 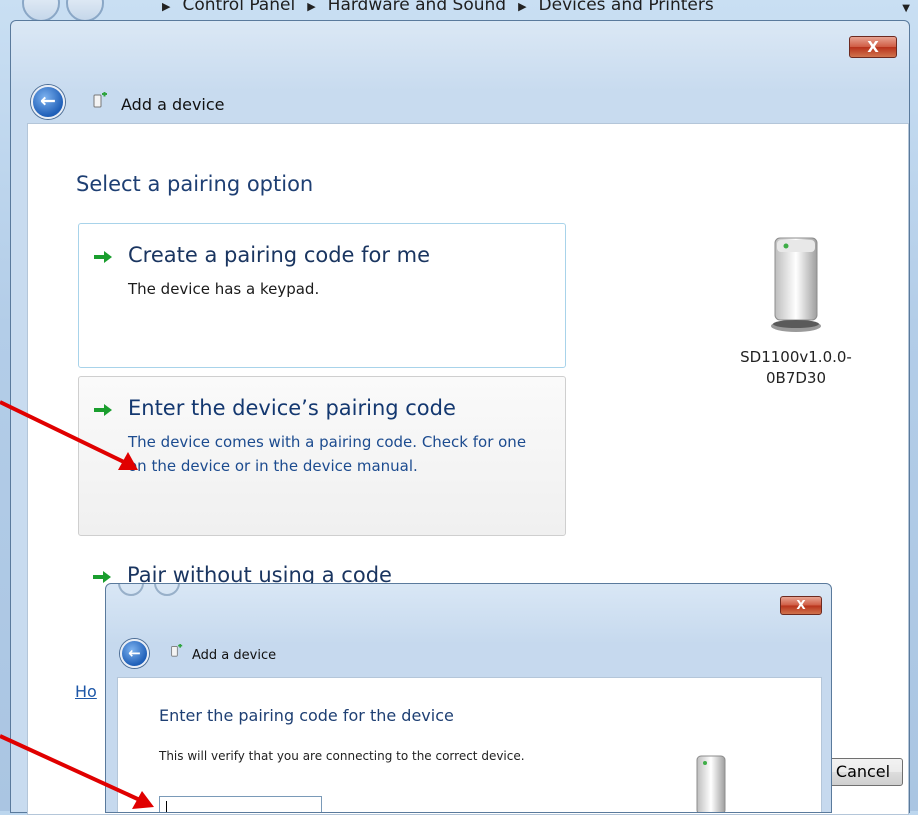 I want to click on explorer-forward-button, so click(x=85, y=10).